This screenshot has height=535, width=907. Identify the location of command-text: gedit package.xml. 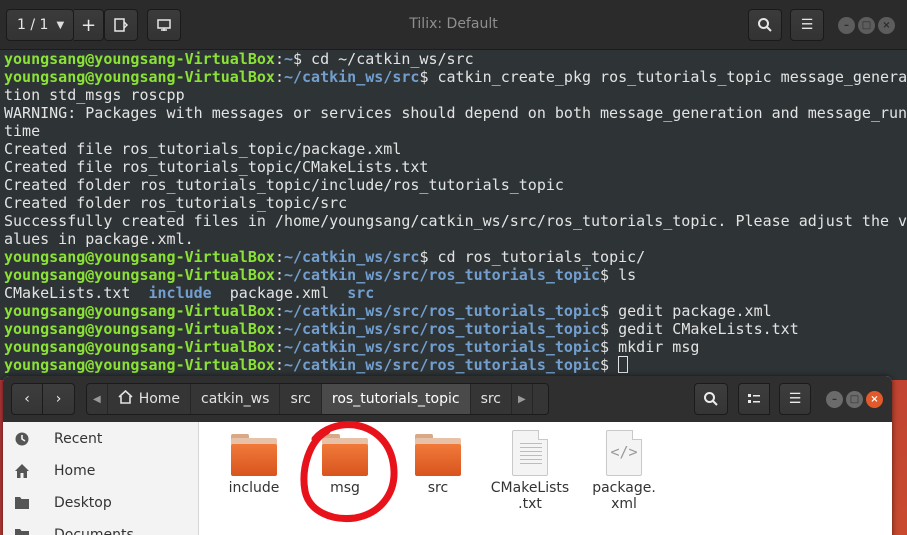
(690, 311).